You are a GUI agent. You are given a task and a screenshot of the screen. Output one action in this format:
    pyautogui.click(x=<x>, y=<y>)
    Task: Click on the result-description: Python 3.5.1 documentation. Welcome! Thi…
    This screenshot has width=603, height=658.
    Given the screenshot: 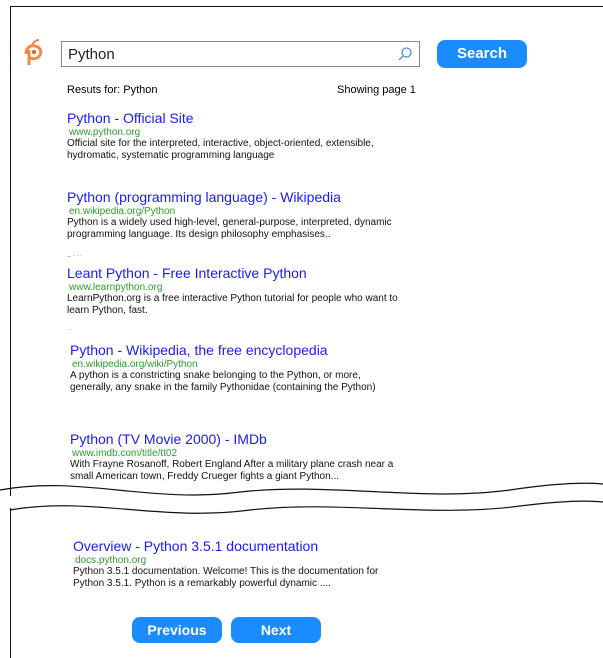 What is the action you would take?
    pyautogui.click(x=226, y=577)
    